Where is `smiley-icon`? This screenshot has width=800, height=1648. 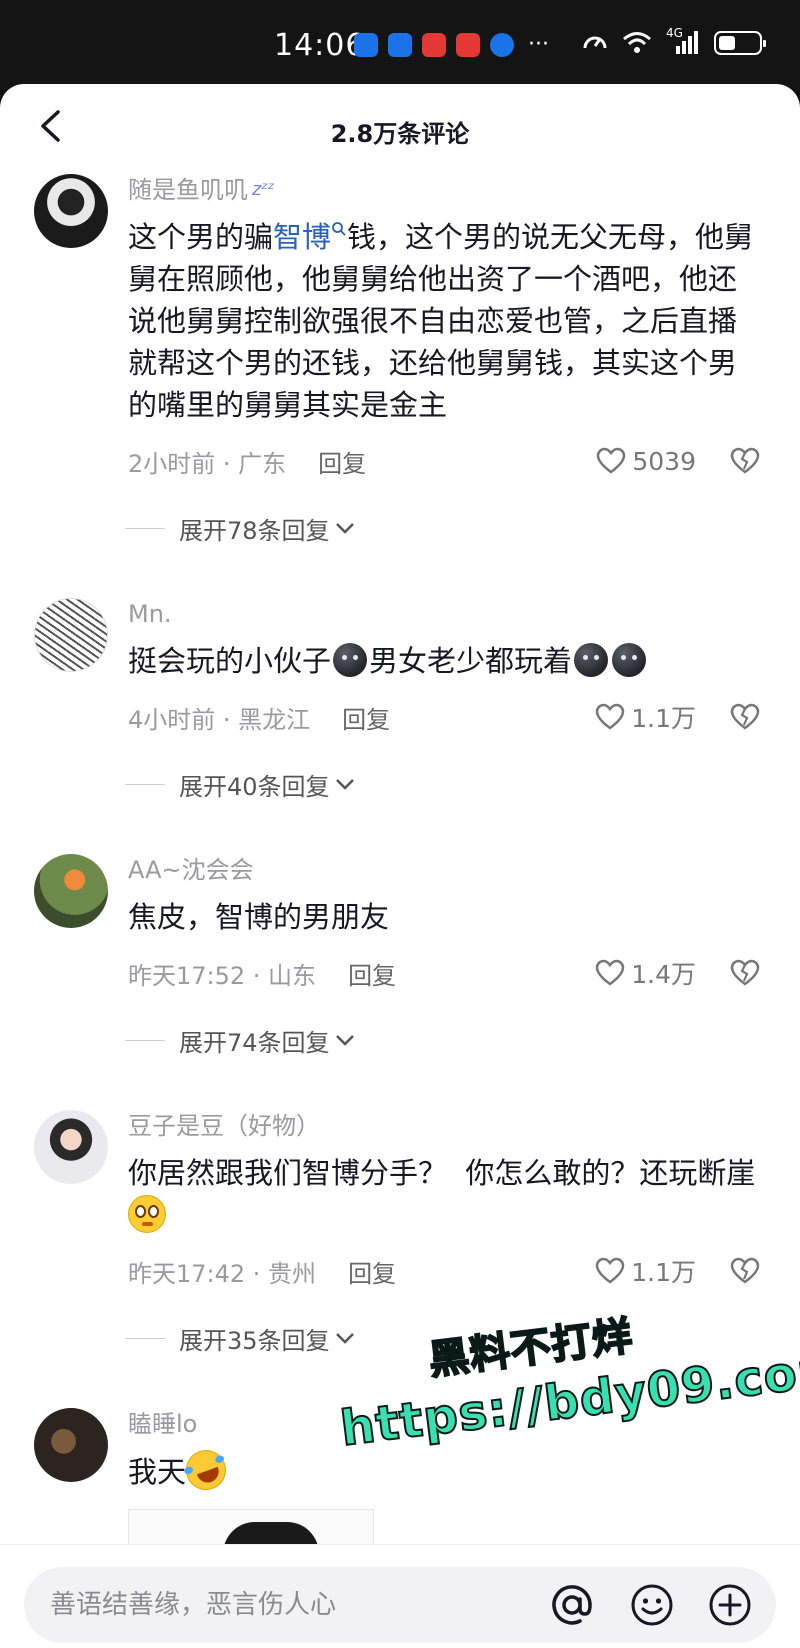 smiley-icon is located at coordinates (652, 1605).